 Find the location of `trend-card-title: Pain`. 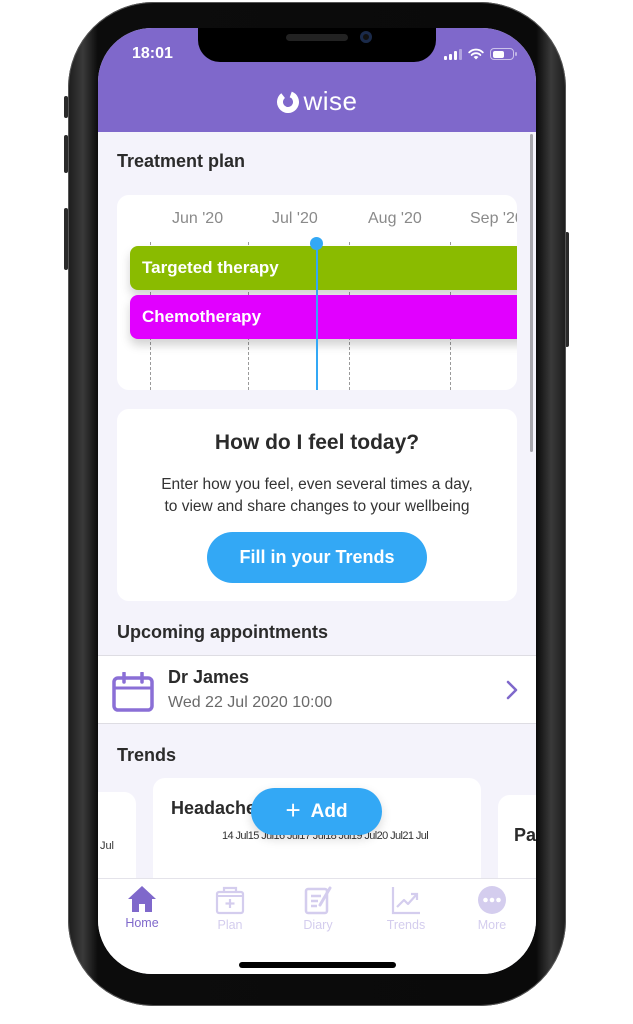

trend-card-title: Pain is located at coordinates (525, 835).